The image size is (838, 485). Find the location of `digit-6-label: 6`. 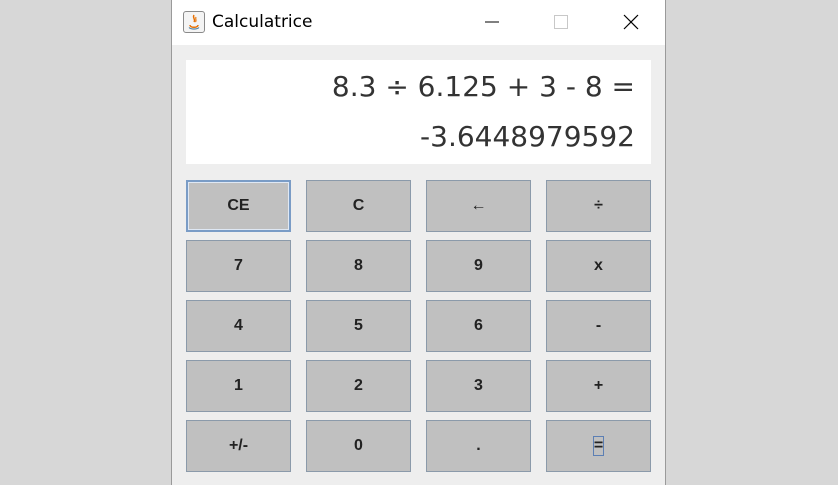

digit-6-label: 6 is located at coordinates (478, 325).